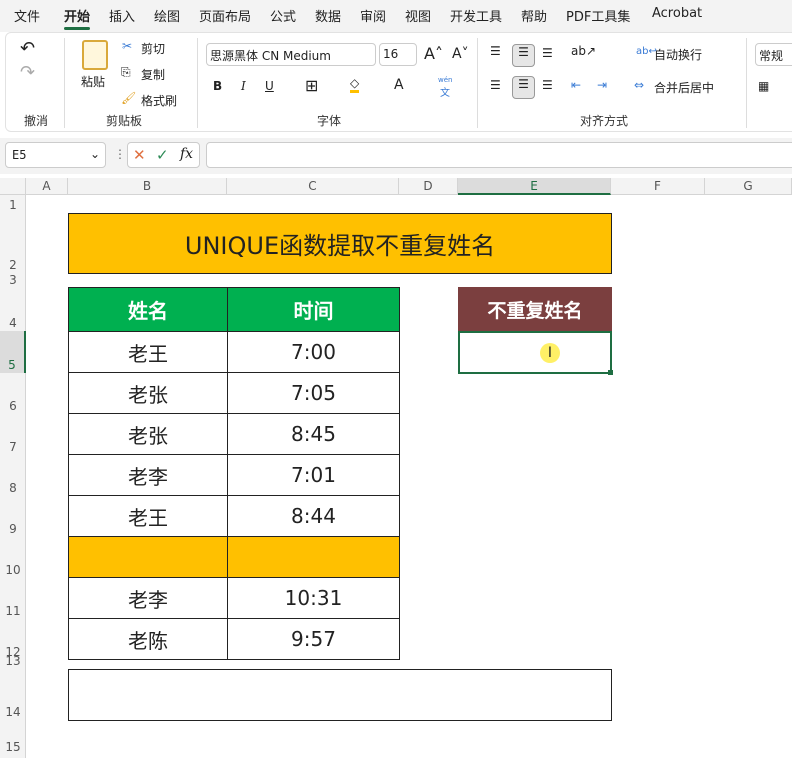 The width and height of the screenshot is (792, 758). What do you see at coordinates (328, 15) in the screenshot?
I see `tab-data: 数据` at bounding box center [328, 15].